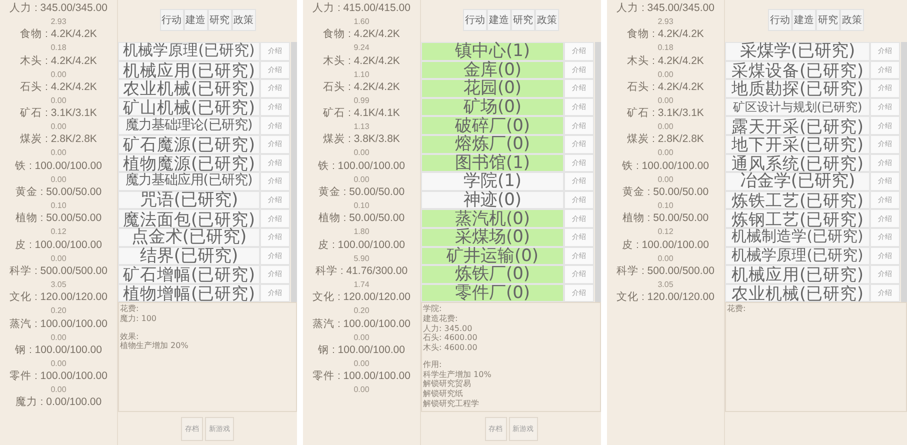 The height and width of the screenshot is (445, 907). Describe the element at coordinates (59, 377) in the screenshot. I see `resource-amount: 零件 : 100.00/100.00` at that location.